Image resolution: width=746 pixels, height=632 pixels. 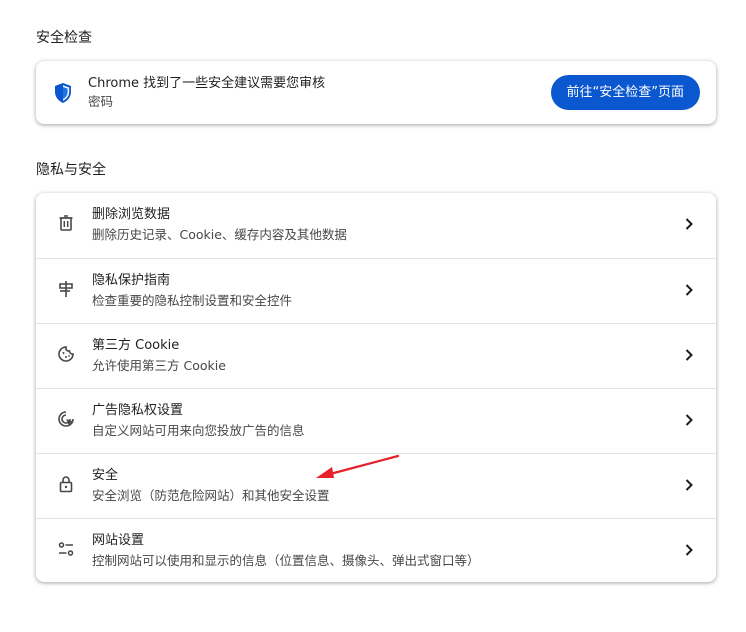 What do you see at coordinates (66, 484) in the screenshot?
I see `lock-icon` at bounding box center [66, 484].